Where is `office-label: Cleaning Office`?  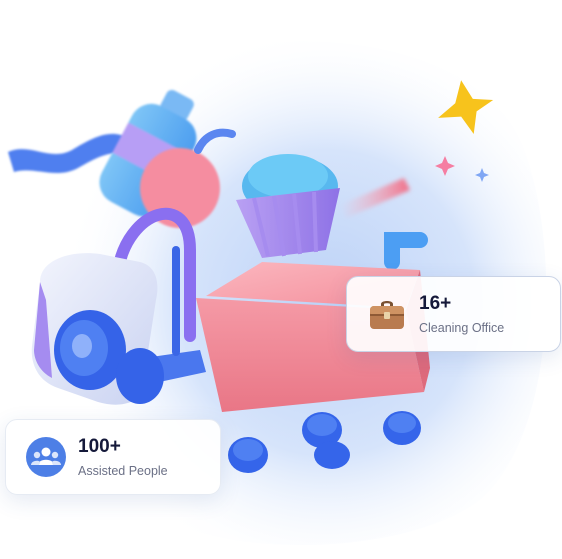 office-label: Cleaning Office is located at coordinates (462, 327).